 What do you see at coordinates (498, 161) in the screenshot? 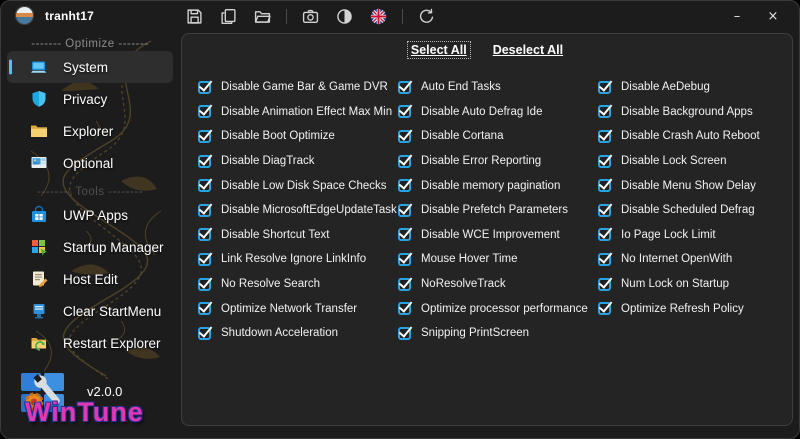
I see `tweak-checkbox-item: Disable Error Reporting` at bounding box center [498, 161].